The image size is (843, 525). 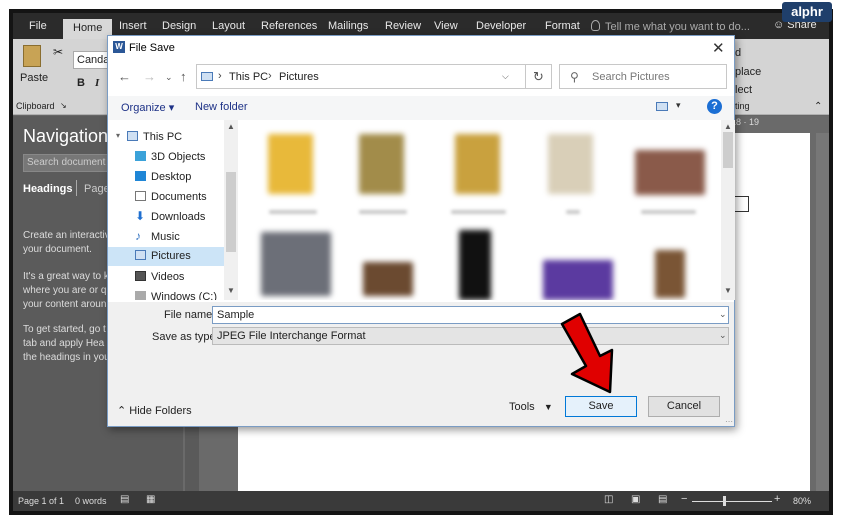 What do you see at coordinates (97, 83) in the screenshot?
I see `italic-button: I` at bounding box center [97, 83].